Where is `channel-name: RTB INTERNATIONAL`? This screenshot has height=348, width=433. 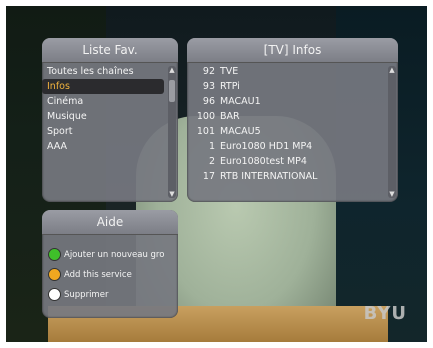 channel-name: RTB INTERNATIONAL is located at coordinates (269, 176).